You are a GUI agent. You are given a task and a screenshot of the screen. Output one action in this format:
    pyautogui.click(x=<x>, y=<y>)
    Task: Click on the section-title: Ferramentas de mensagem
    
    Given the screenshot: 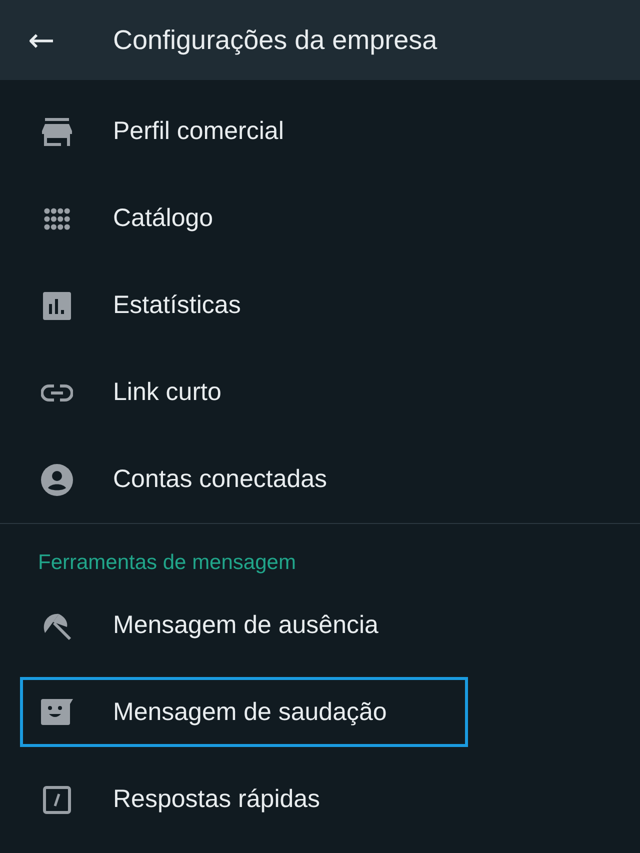 What is the action you would take?
    pyautogui.click(x=167, y=563)
    